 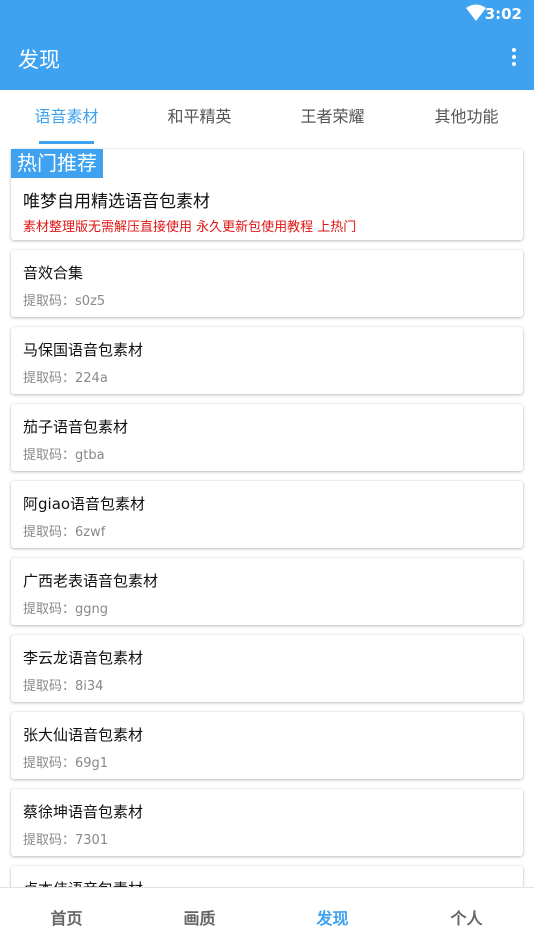 I want to click on item-code: 提取码：7301, so click(x=66, y=840).